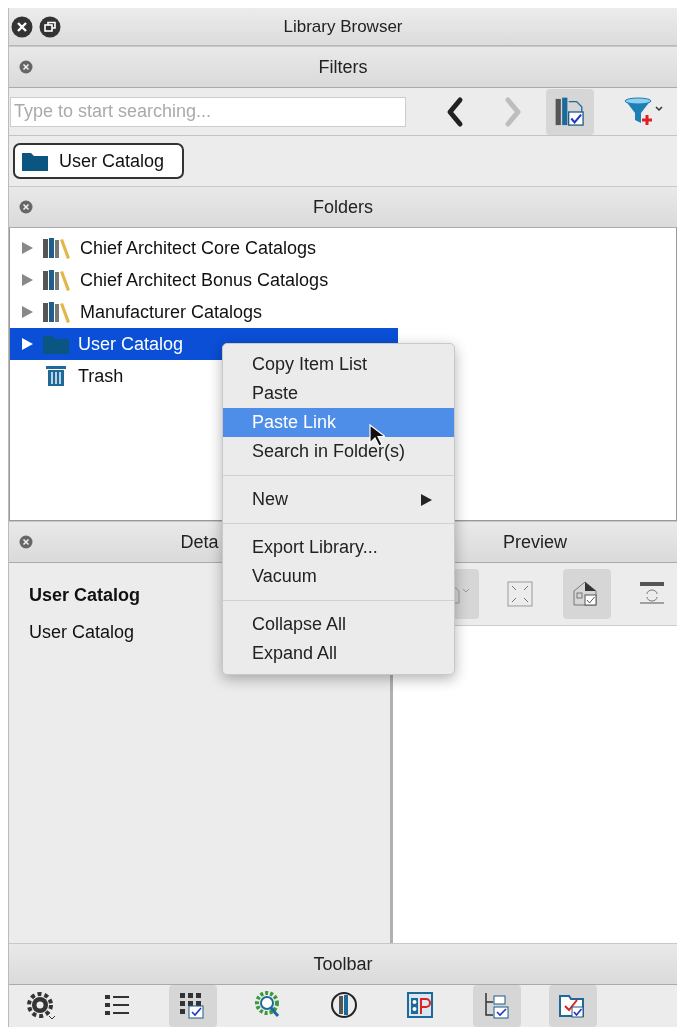  I want to click on folder-check-button, so click(573, 1006).